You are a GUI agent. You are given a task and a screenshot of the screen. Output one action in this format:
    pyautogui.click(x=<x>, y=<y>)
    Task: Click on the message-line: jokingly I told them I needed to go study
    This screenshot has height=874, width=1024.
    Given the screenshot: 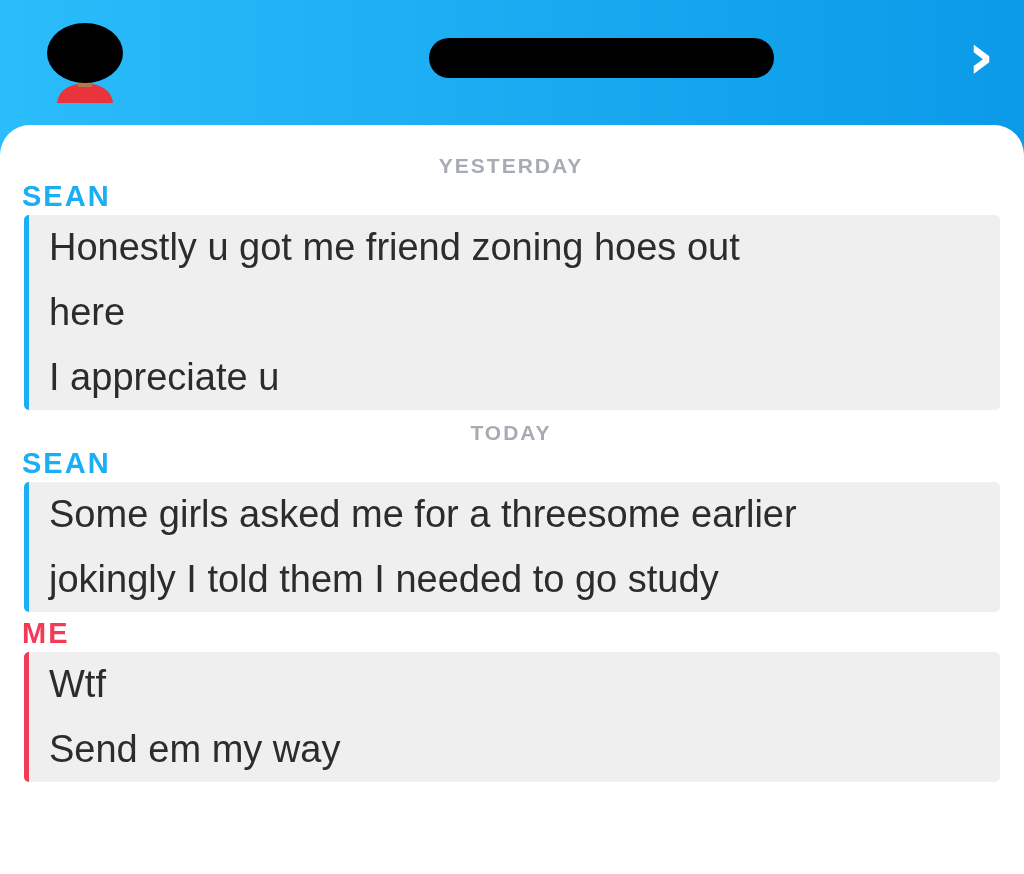 What is the action you would take?
    pyautogui.click(x=384, y=579)
    